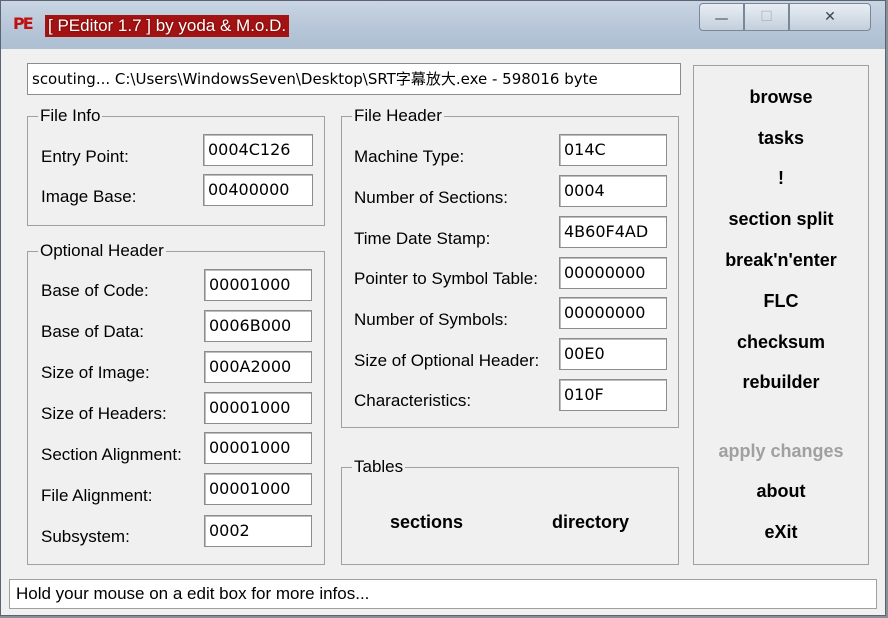 This screenshot has height=618, width=888. Describe the element at coordinates (111, 454) in the screenshot. I see `section-alignment-label: Section Alignment:` at that location.